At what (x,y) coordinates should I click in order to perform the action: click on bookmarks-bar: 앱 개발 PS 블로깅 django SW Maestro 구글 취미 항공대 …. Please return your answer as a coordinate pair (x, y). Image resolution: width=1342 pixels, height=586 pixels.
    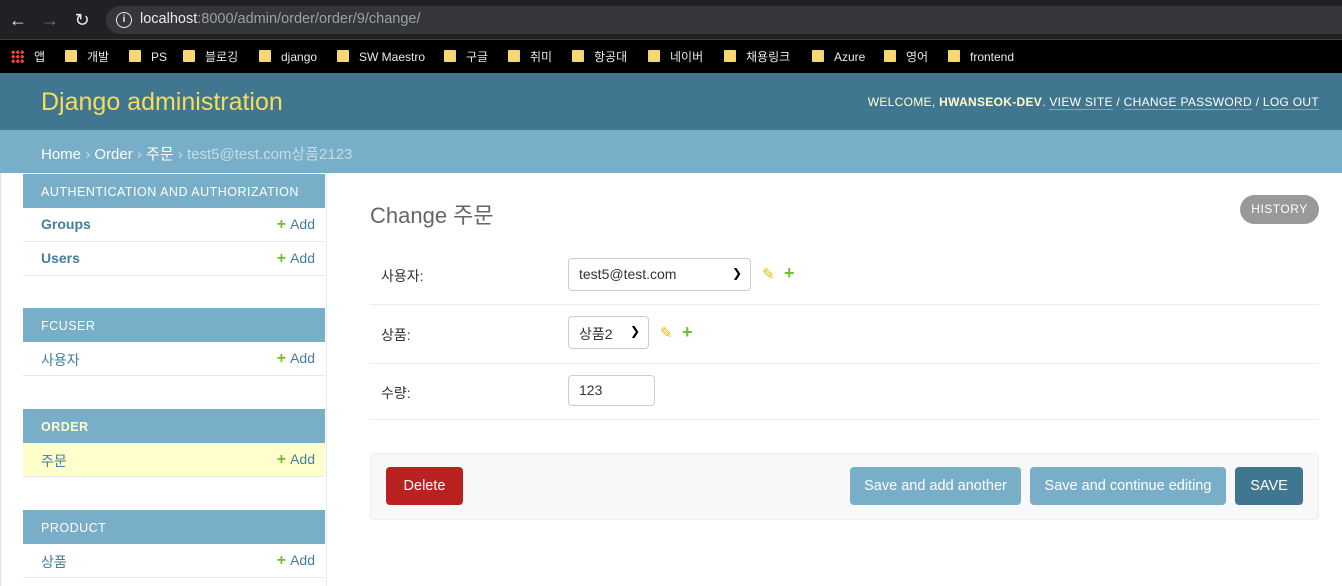
    Looking at the image, I should click on (671, 56).